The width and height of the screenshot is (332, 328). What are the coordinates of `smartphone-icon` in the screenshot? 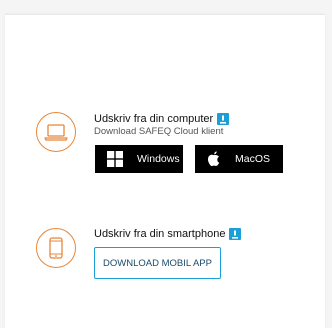 It's located at (56, 248).